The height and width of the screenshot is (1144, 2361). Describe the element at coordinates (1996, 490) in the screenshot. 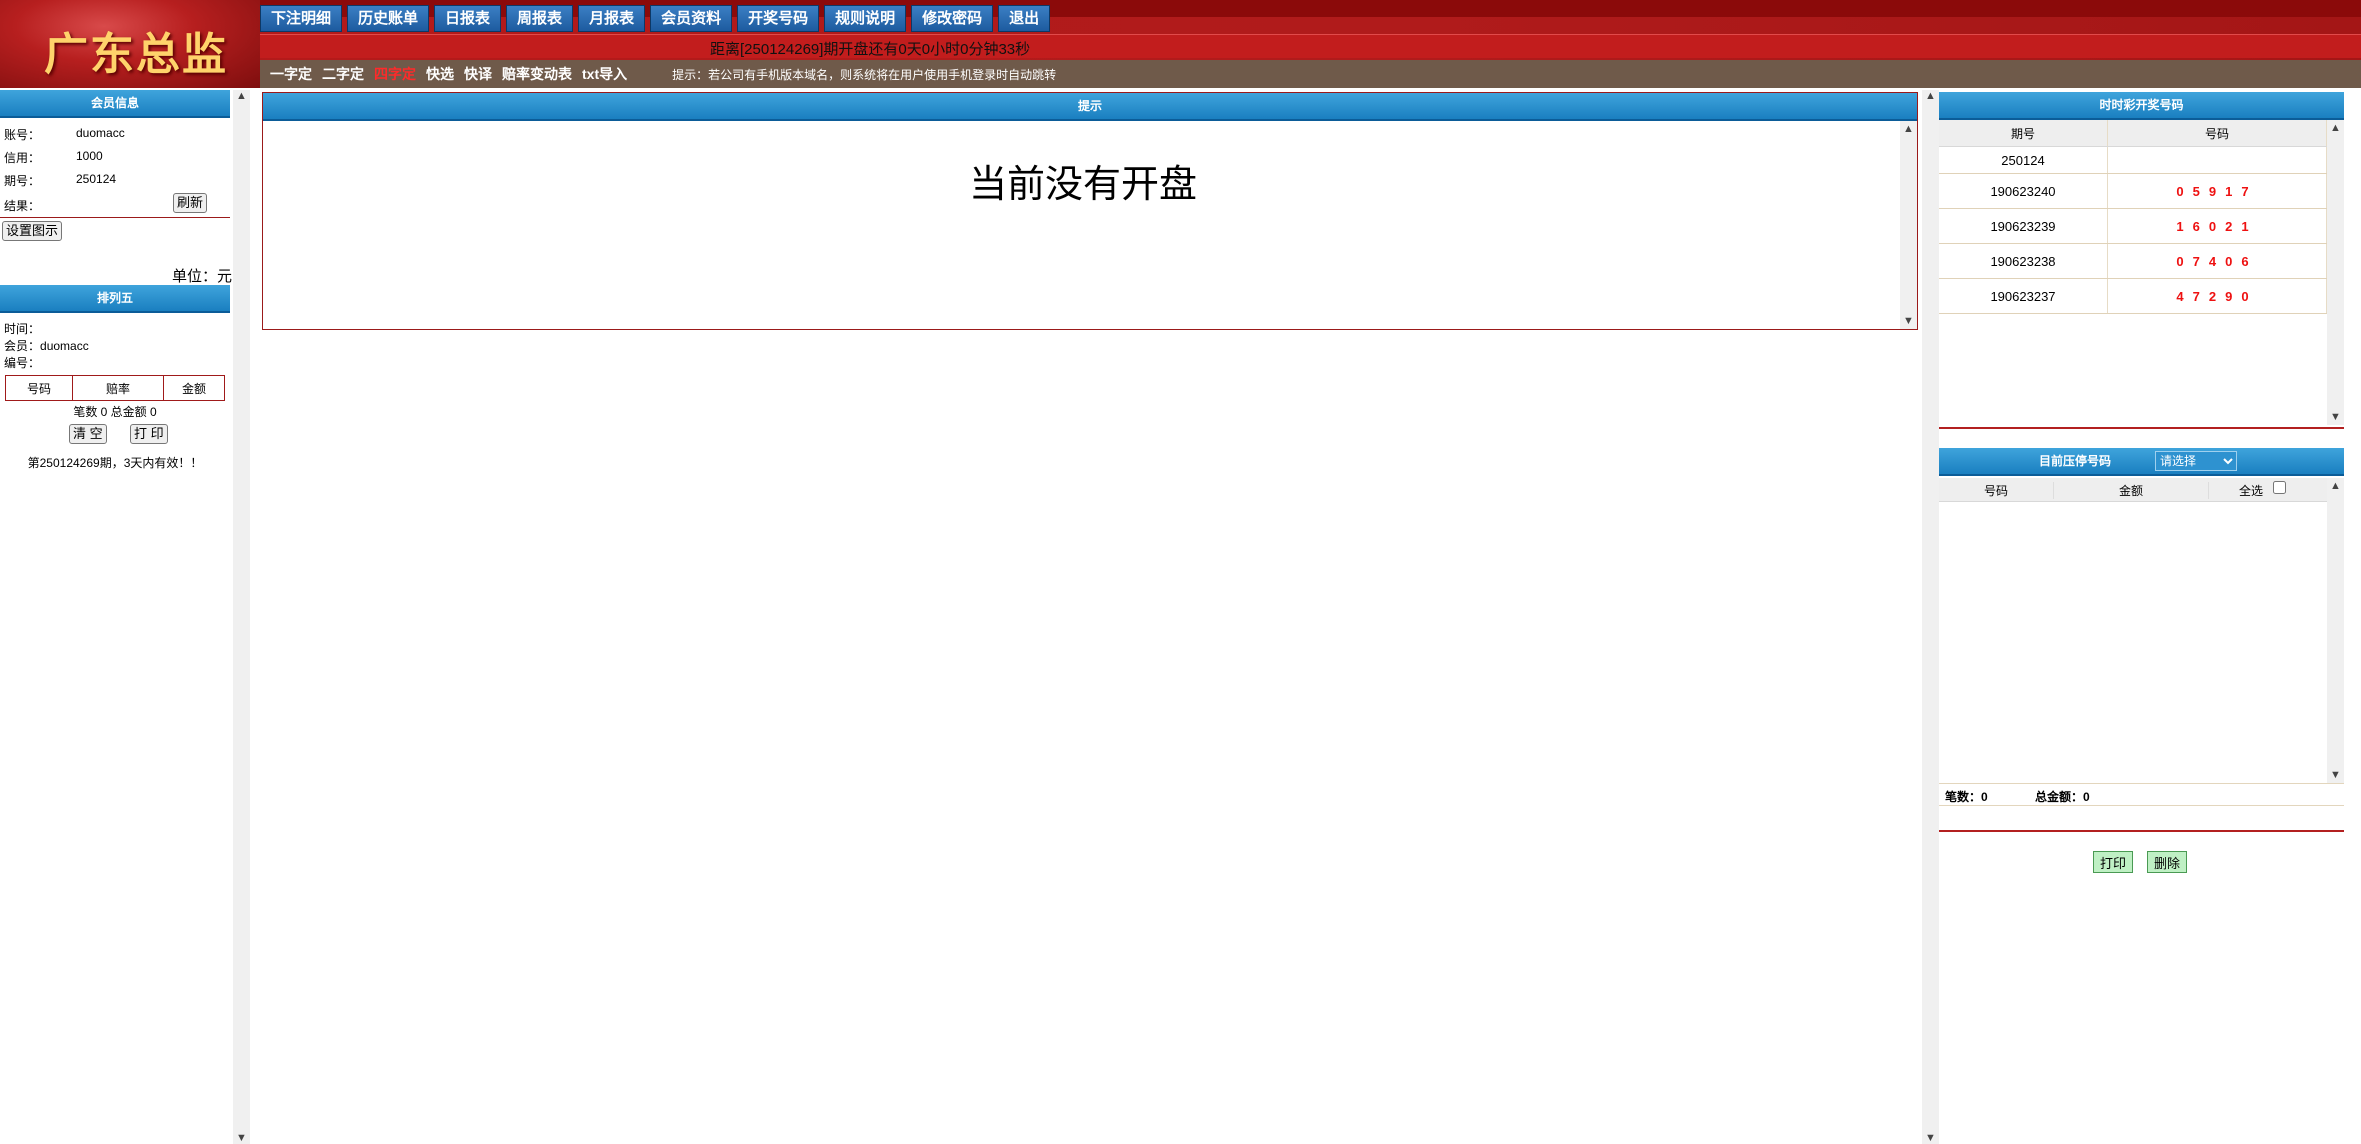

I see `limits-col-number: 号码` at that location.